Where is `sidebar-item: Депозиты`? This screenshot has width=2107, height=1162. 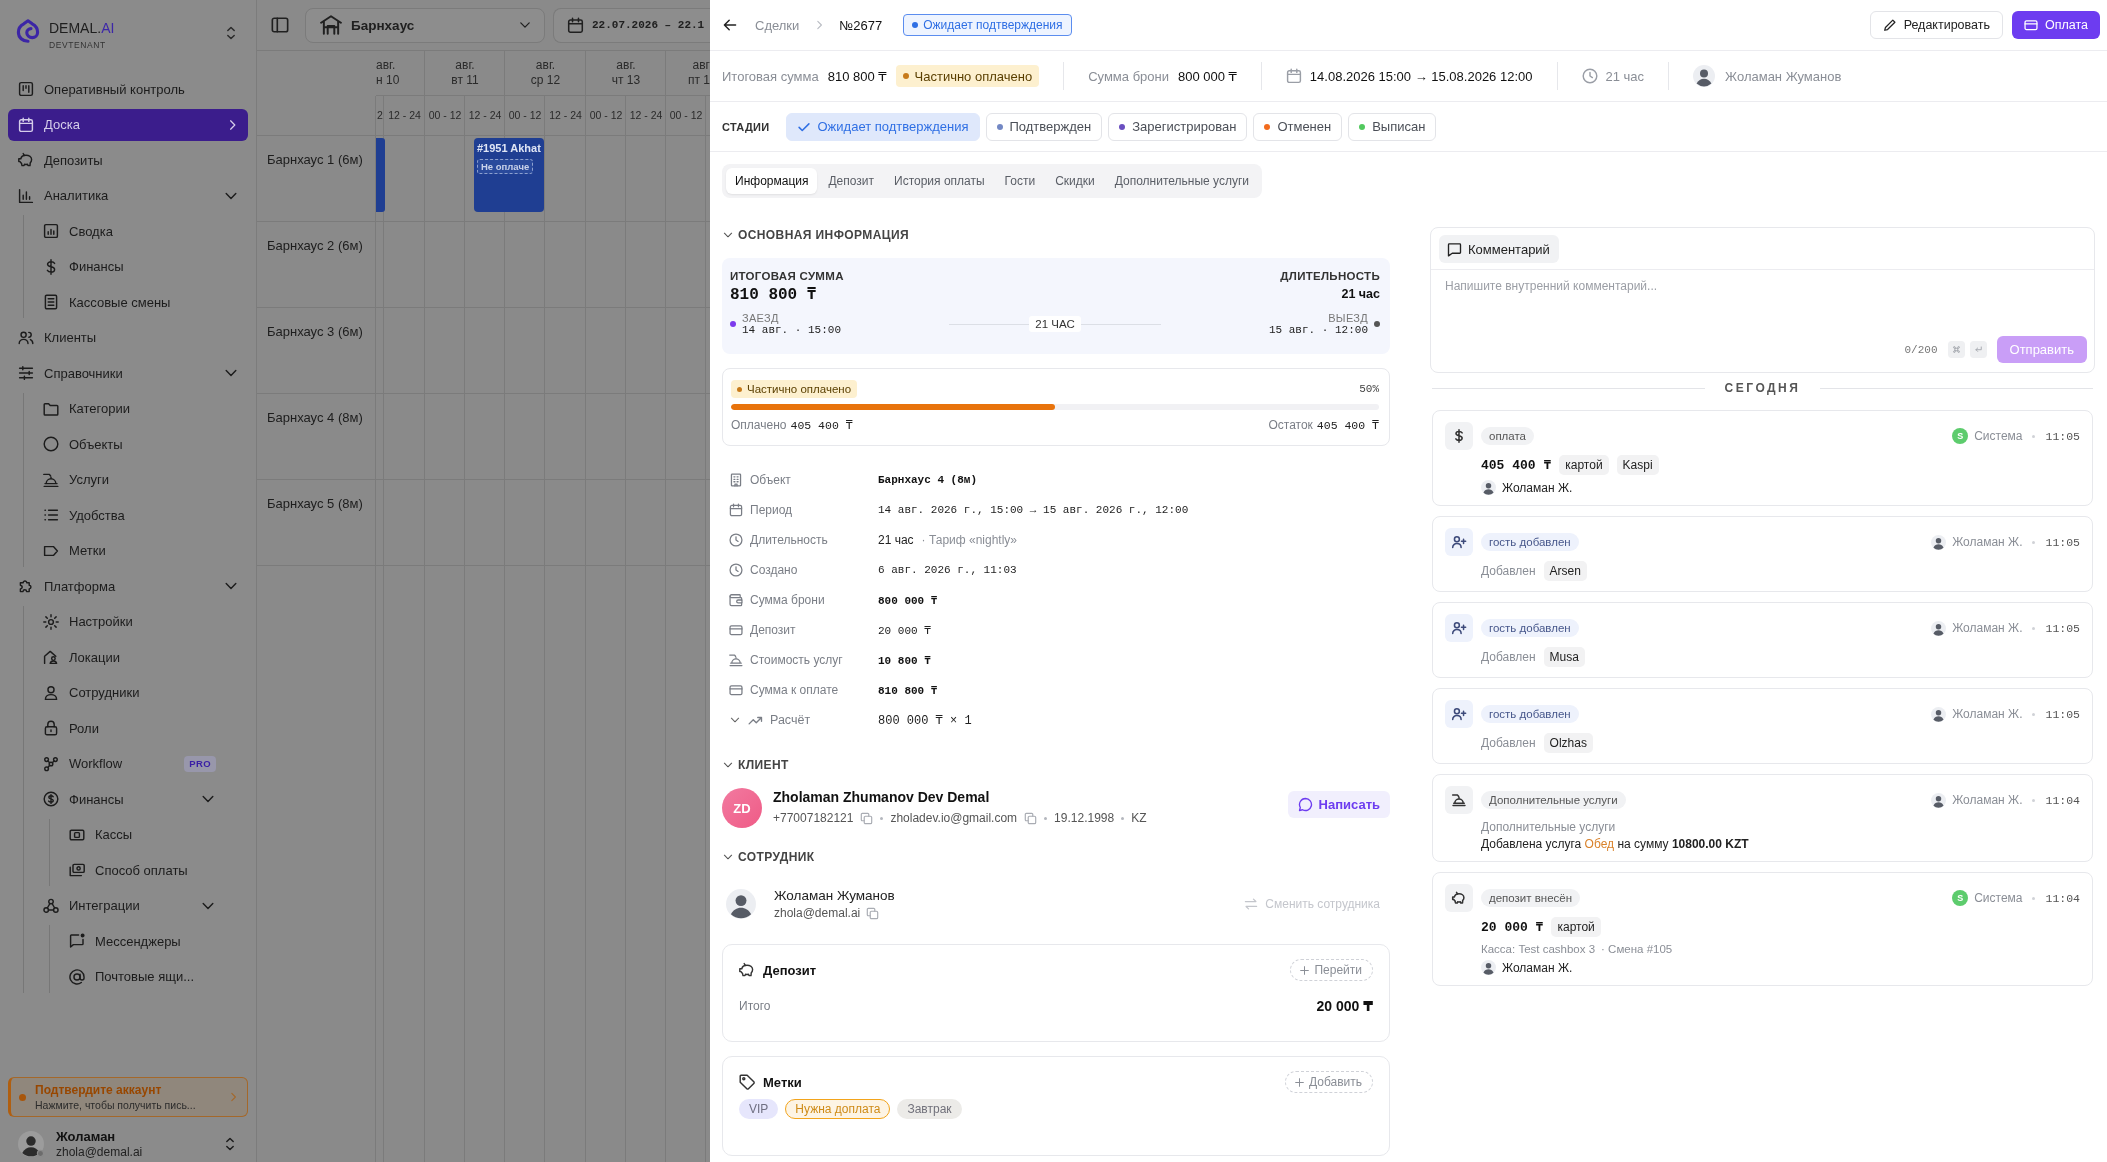
sidebar-item: Депозиты is located at coordinates (128, 160).